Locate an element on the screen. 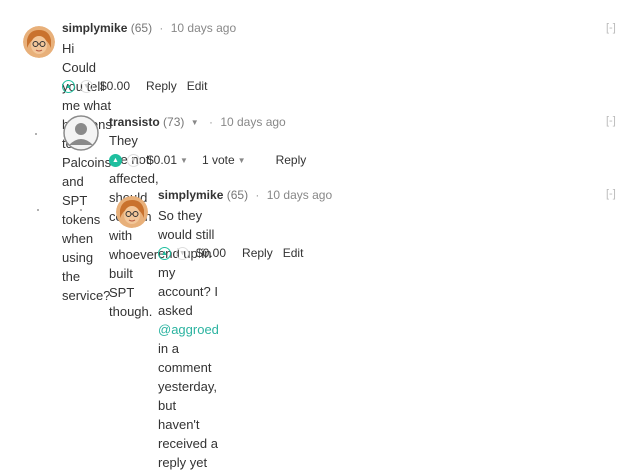 Image resolution: width=640 pixels, height=472 pixels. payout-amount: $0.01 is located at coordinates (162, 160).